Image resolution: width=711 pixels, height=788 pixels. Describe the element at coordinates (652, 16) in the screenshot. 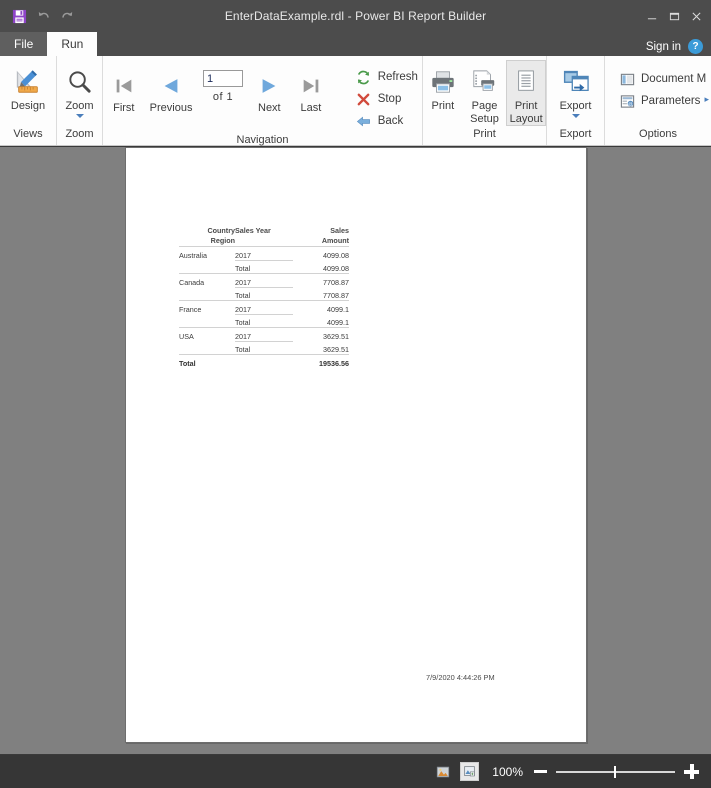

I see `minimize-button` at that location.